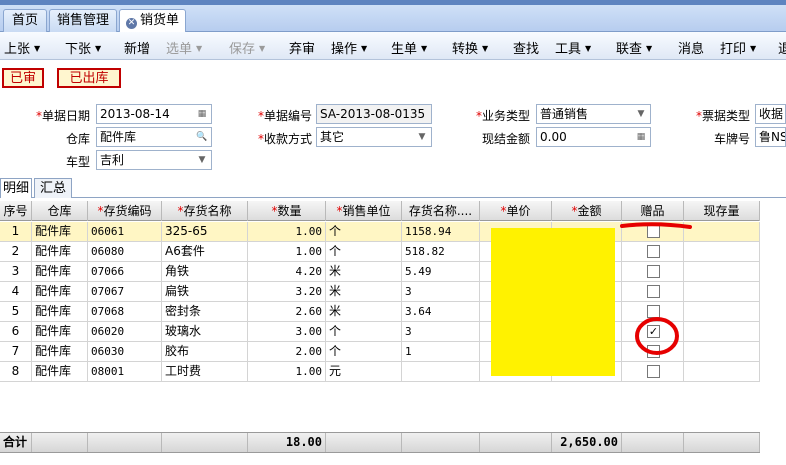 The width and height of the screenshot is (786, 465). I want to click on cell-item-code: 06030, so click(125, 351).